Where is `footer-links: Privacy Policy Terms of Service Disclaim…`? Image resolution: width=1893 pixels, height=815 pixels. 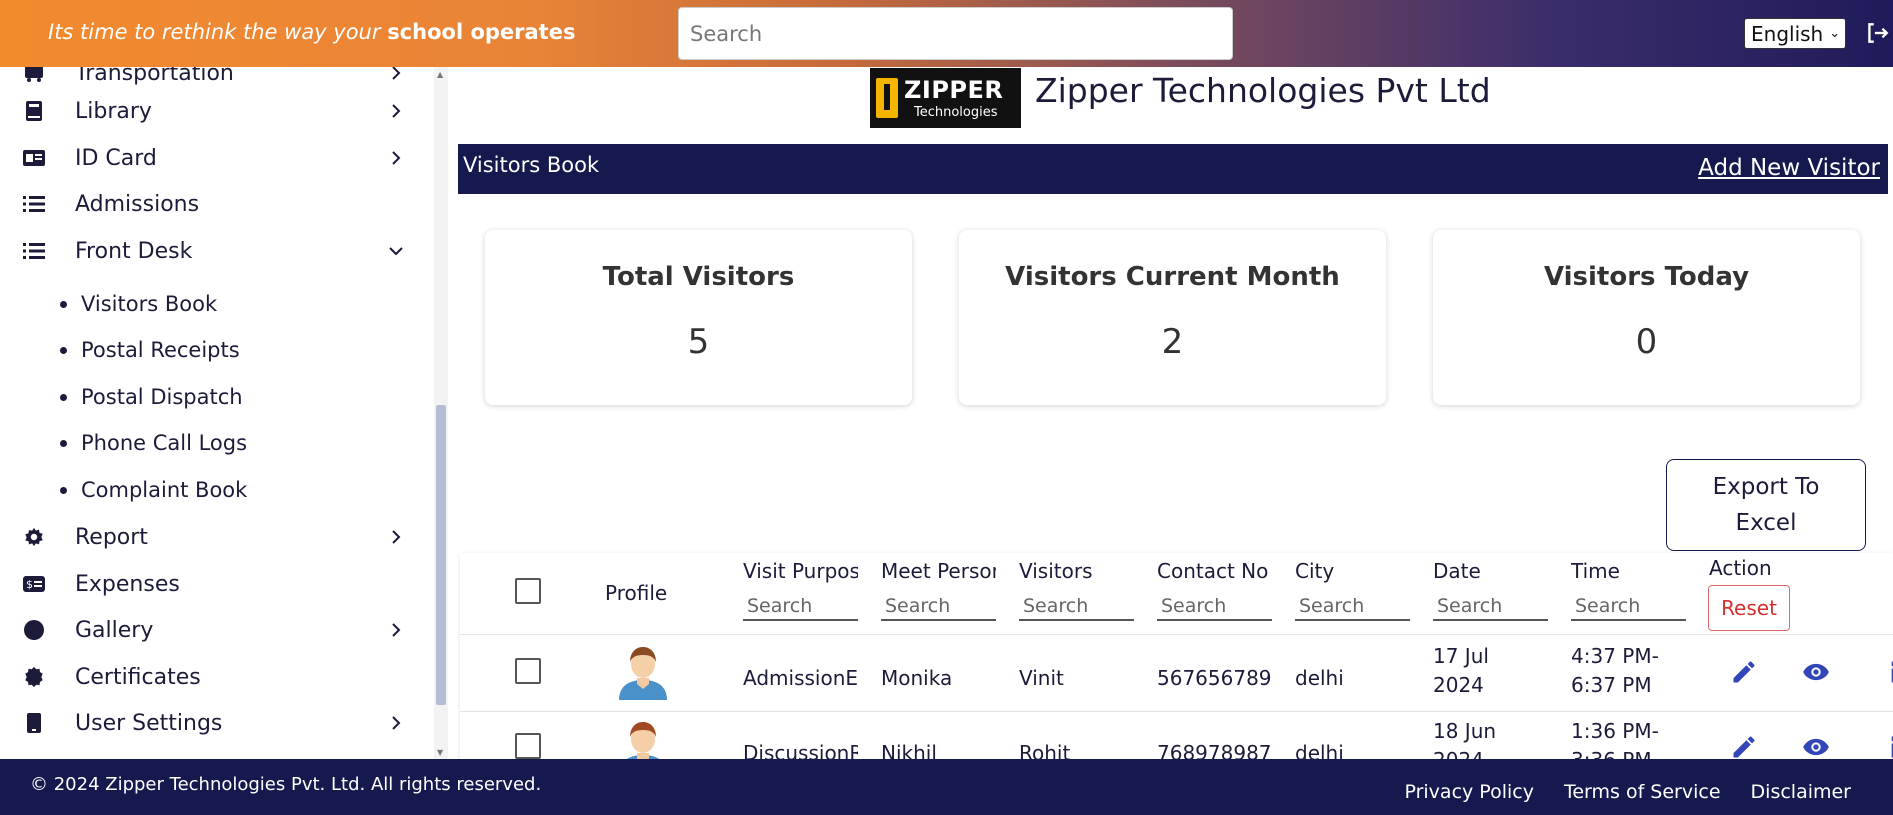 footer-links: Privacy Policy Terms of Service Disclaim… is located at coordinates (1627, 792).